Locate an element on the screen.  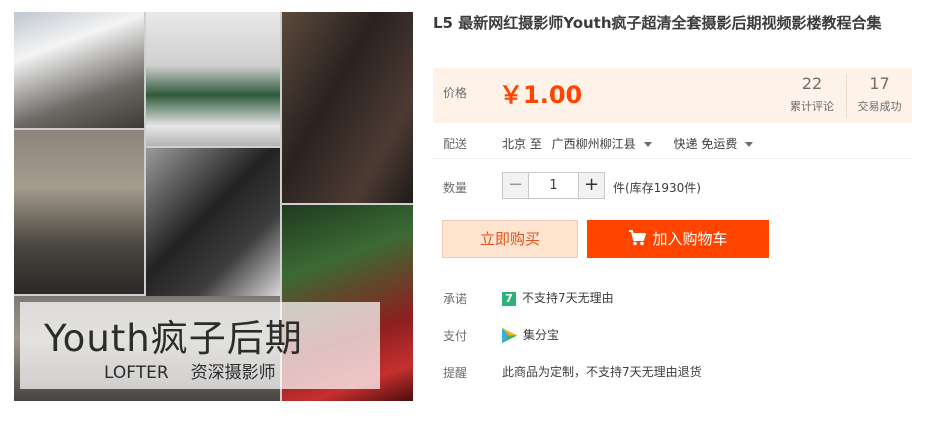
reminder-text: 此商品为定制，不支持7天无理由退货 is located at coordinates (602, 372).